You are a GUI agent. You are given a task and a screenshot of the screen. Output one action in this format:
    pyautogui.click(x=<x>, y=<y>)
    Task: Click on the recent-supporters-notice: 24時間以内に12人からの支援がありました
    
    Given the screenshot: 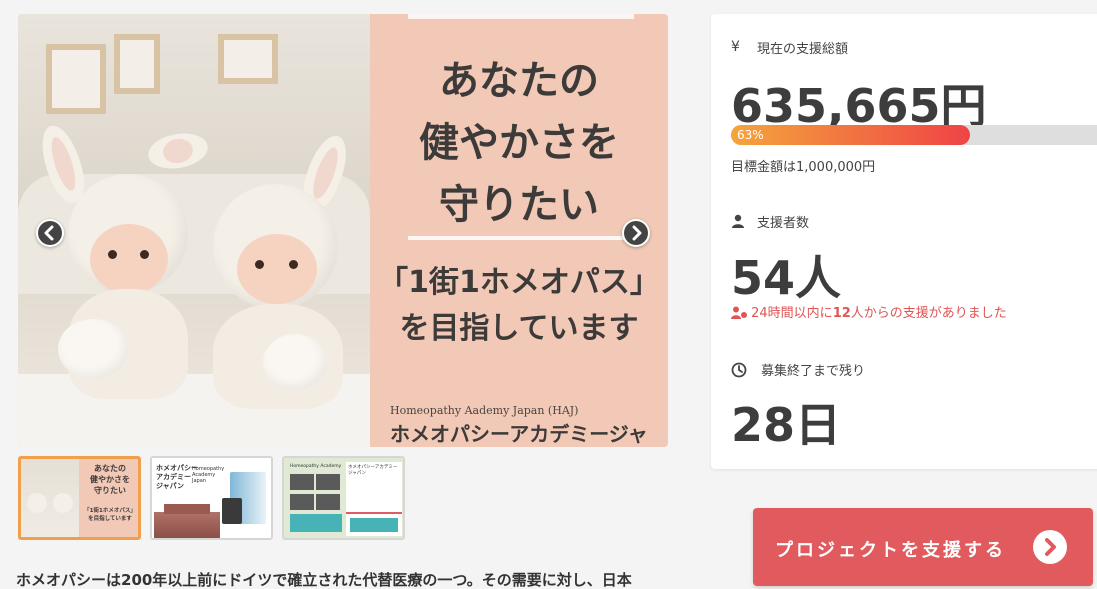 What is the action you would take?
    pyautogui.click(x=869, y=311)
    